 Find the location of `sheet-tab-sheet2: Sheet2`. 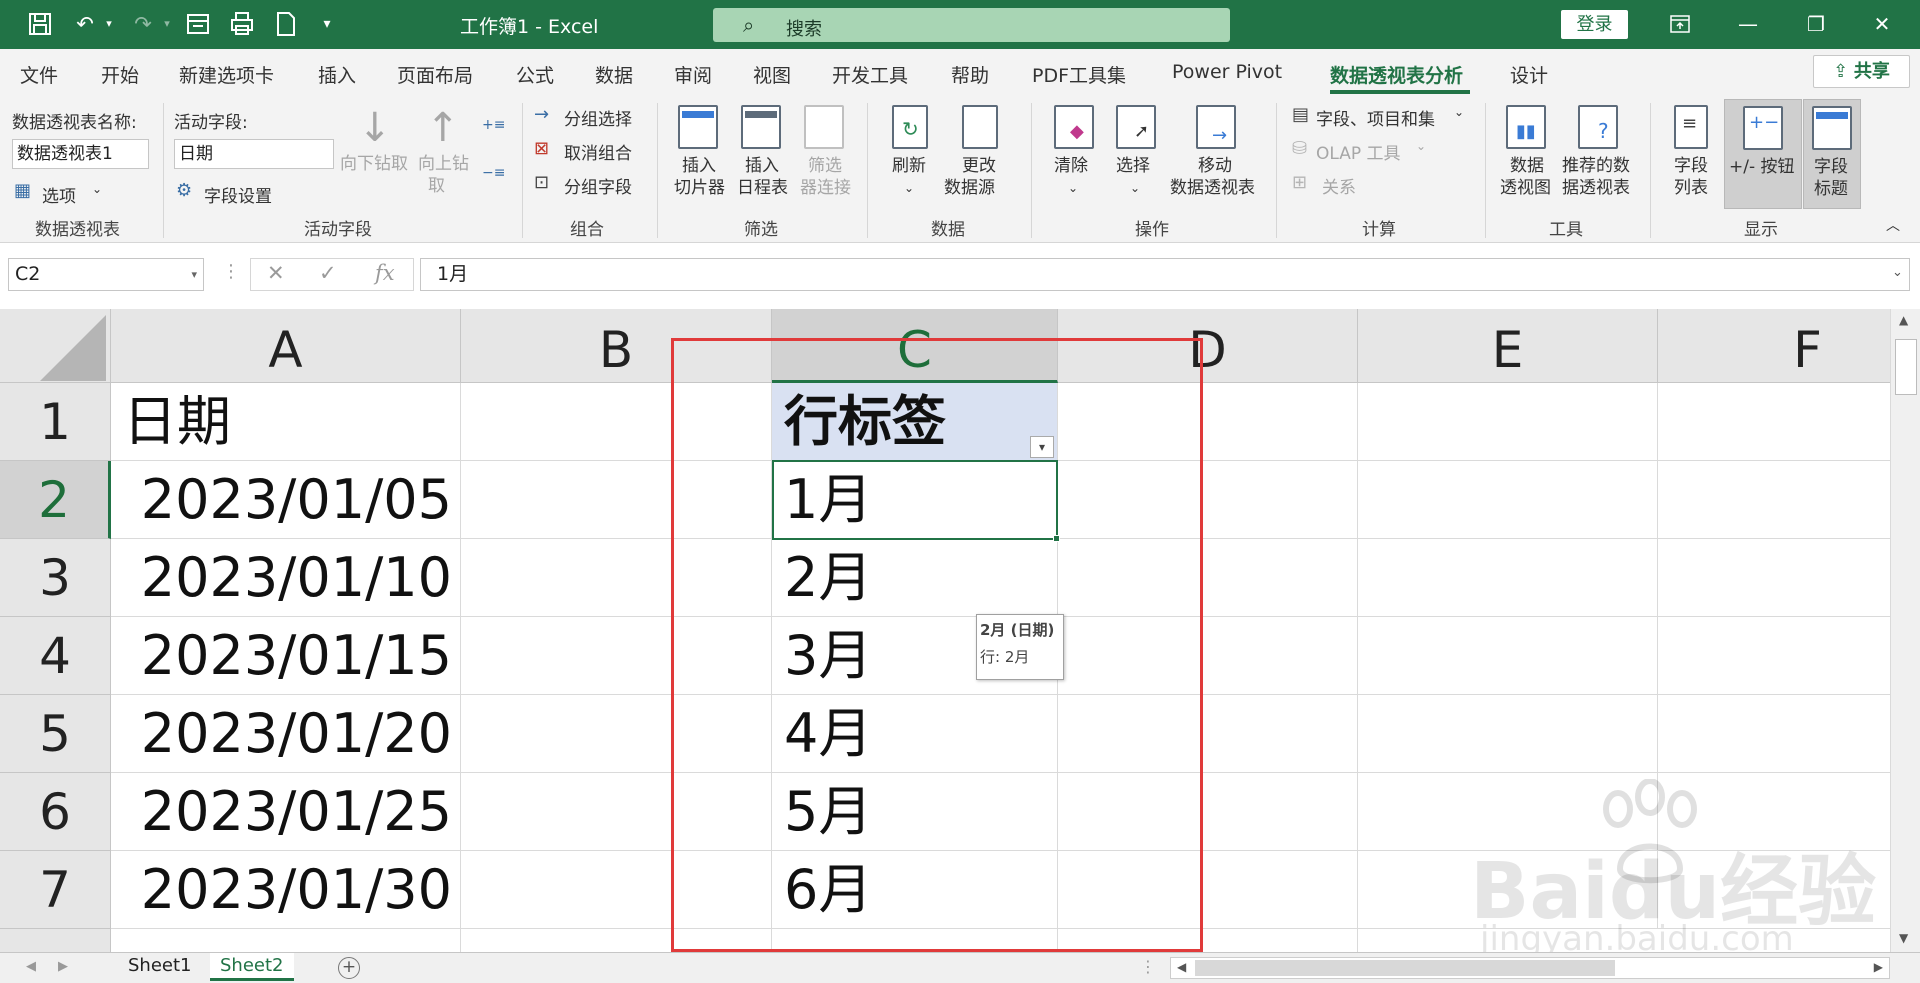

sheet-tab-sheet2: Sheet2 is located at coordinates (252, 967).